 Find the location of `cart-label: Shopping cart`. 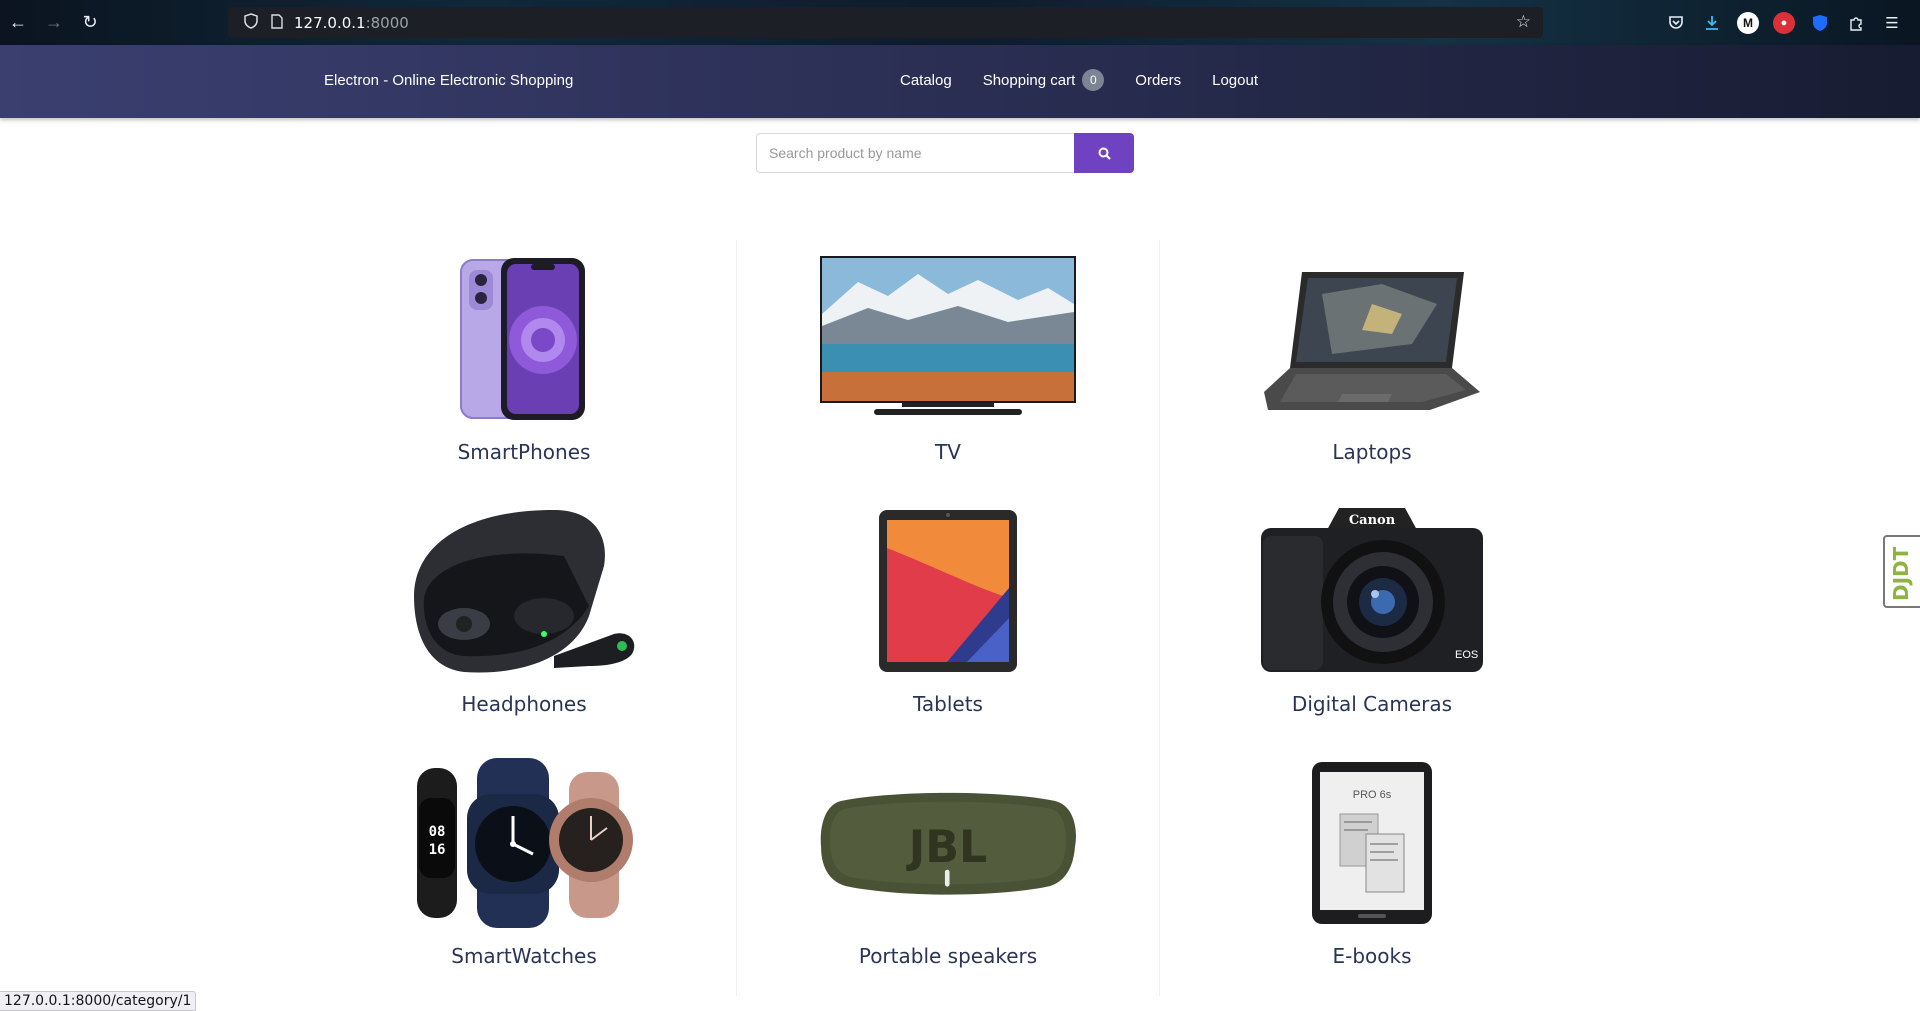

cart-label: Shopping cart is located at coordinates (1029, 80).